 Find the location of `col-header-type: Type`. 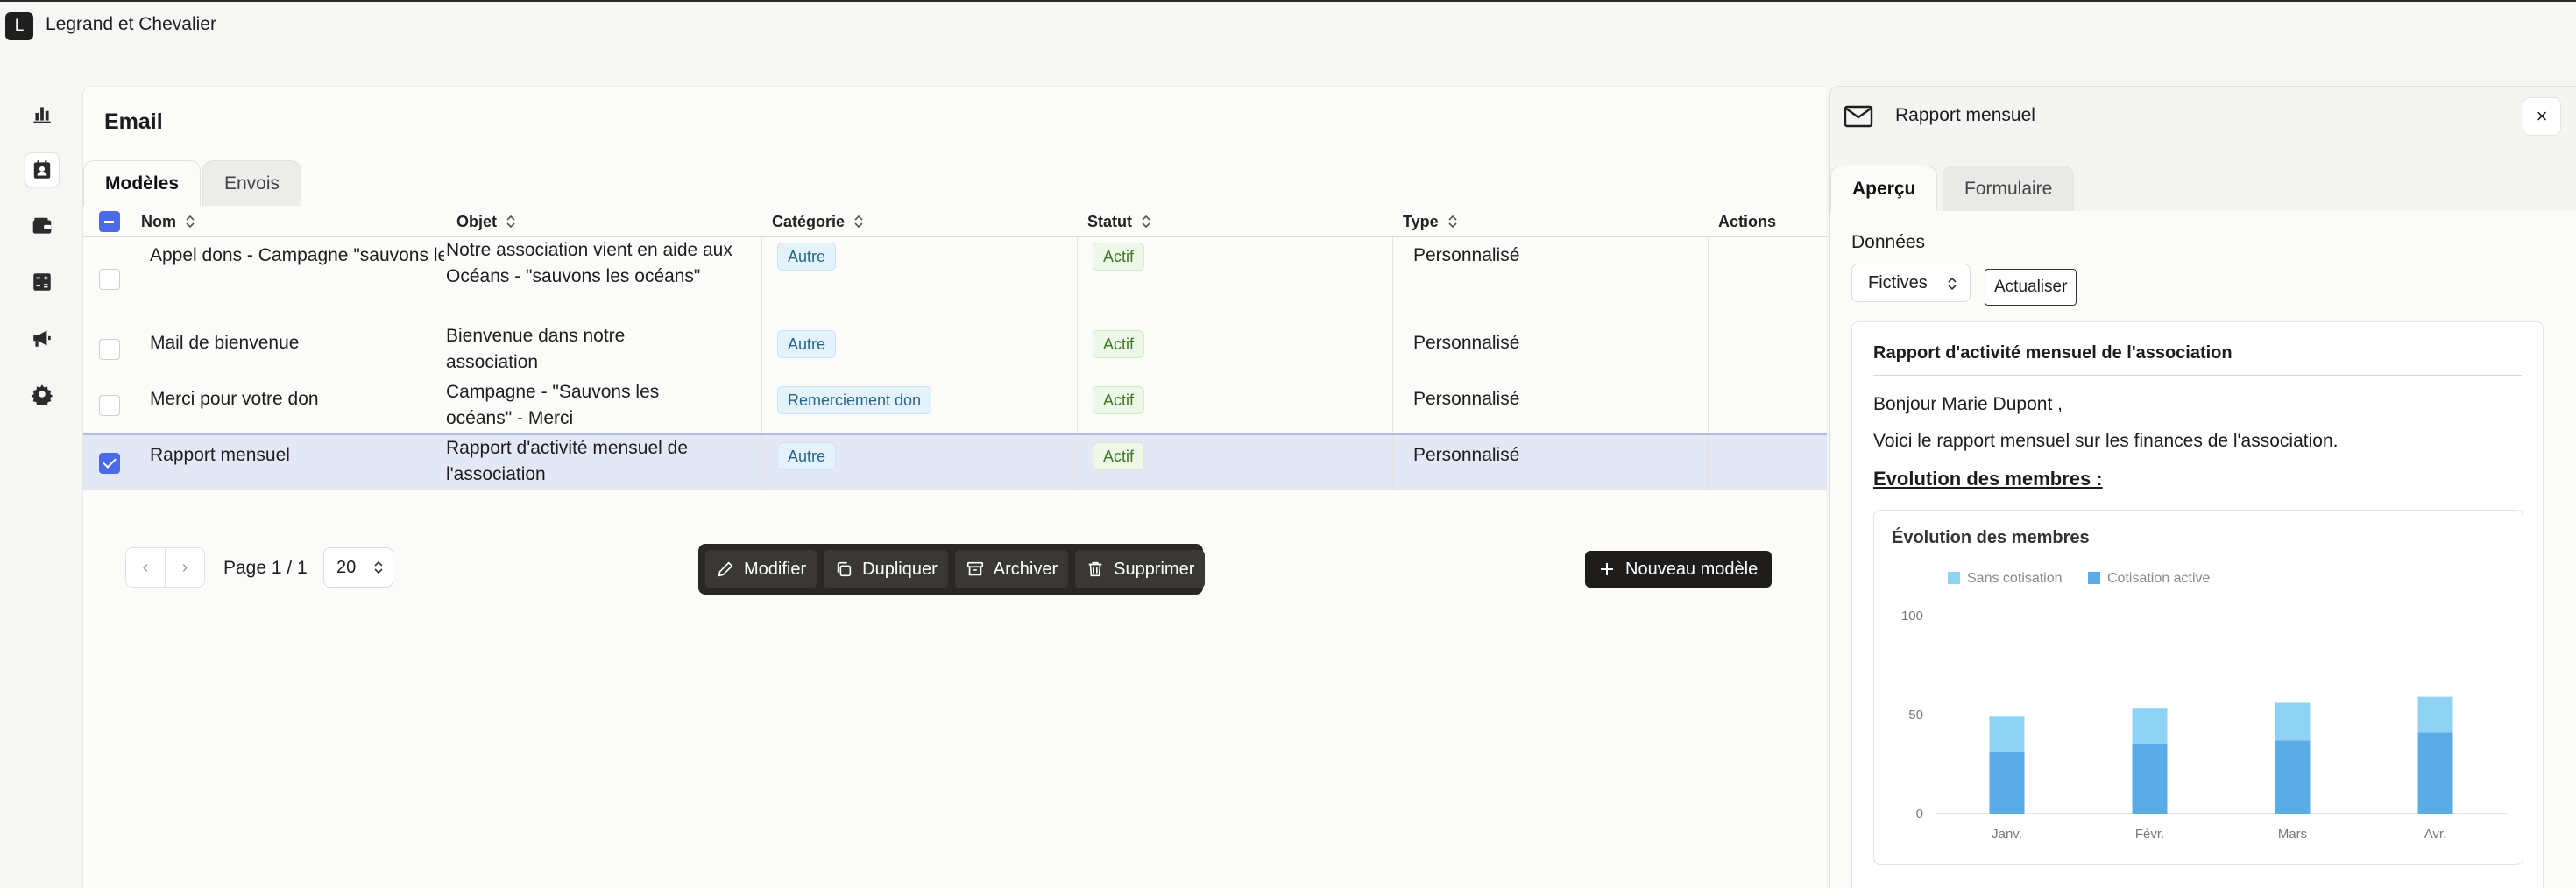

col-header-type: Type is located at coordinates (1430, 222).